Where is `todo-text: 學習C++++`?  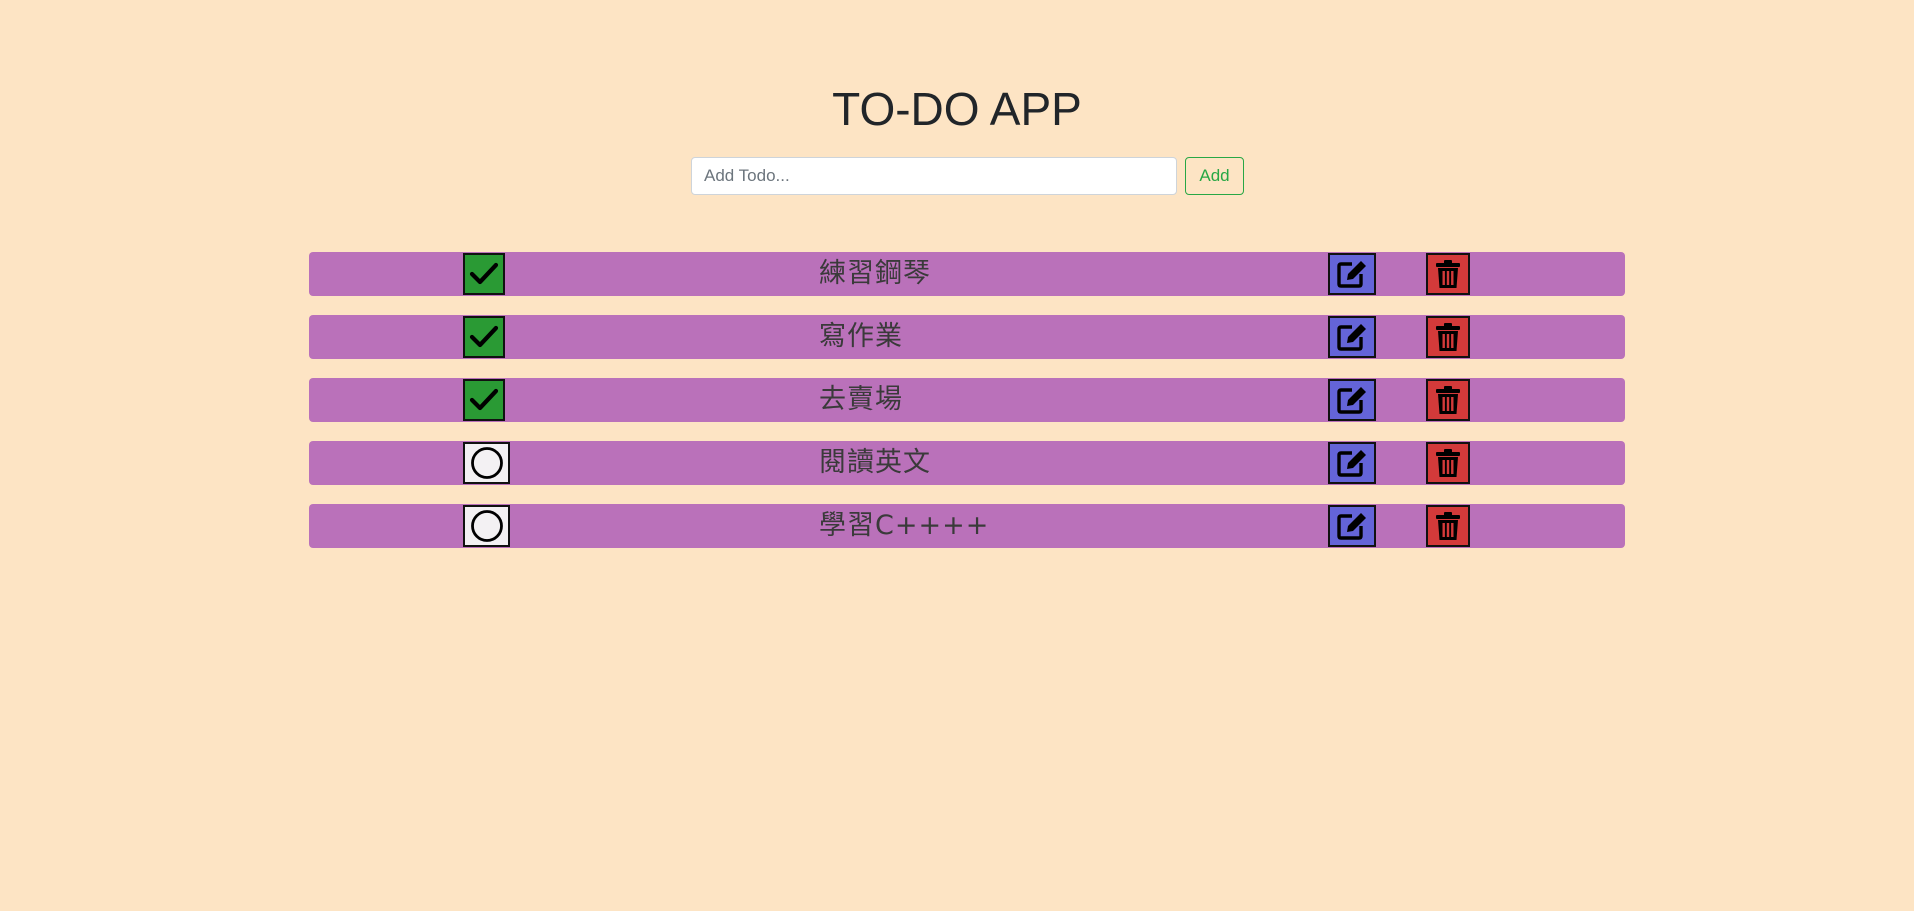
todo-text: 學習C++++ is located at coordinates (904, 525).